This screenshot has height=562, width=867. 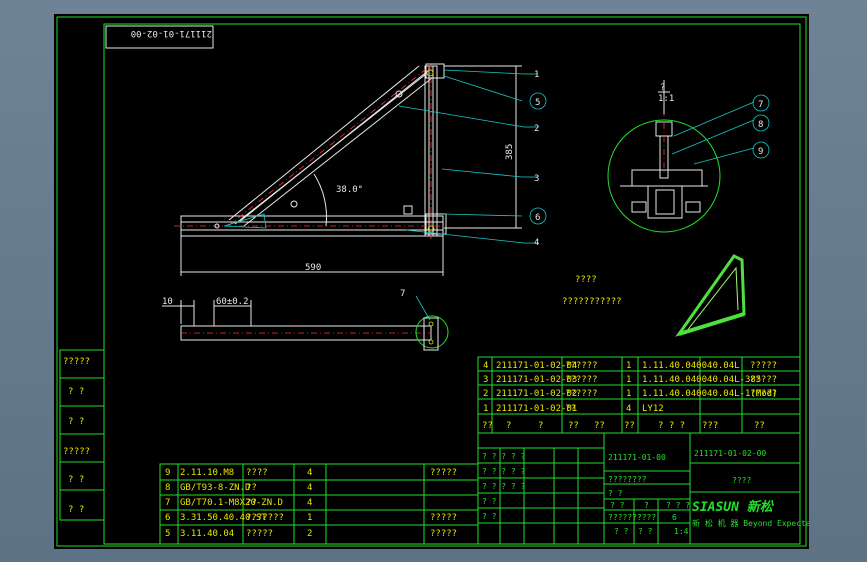 What do you see at coordinates (537, 103) in the screenshot?
I see `balloon-5: 5` at bounding box center [537, 103].